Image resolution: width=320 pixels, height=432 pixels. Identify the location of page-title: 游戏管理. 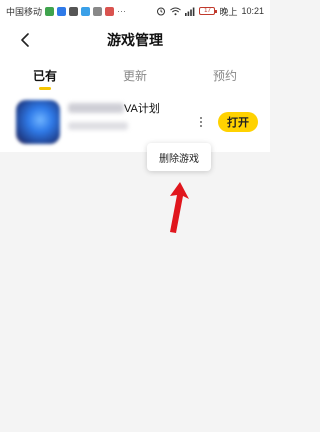
(135, 40).